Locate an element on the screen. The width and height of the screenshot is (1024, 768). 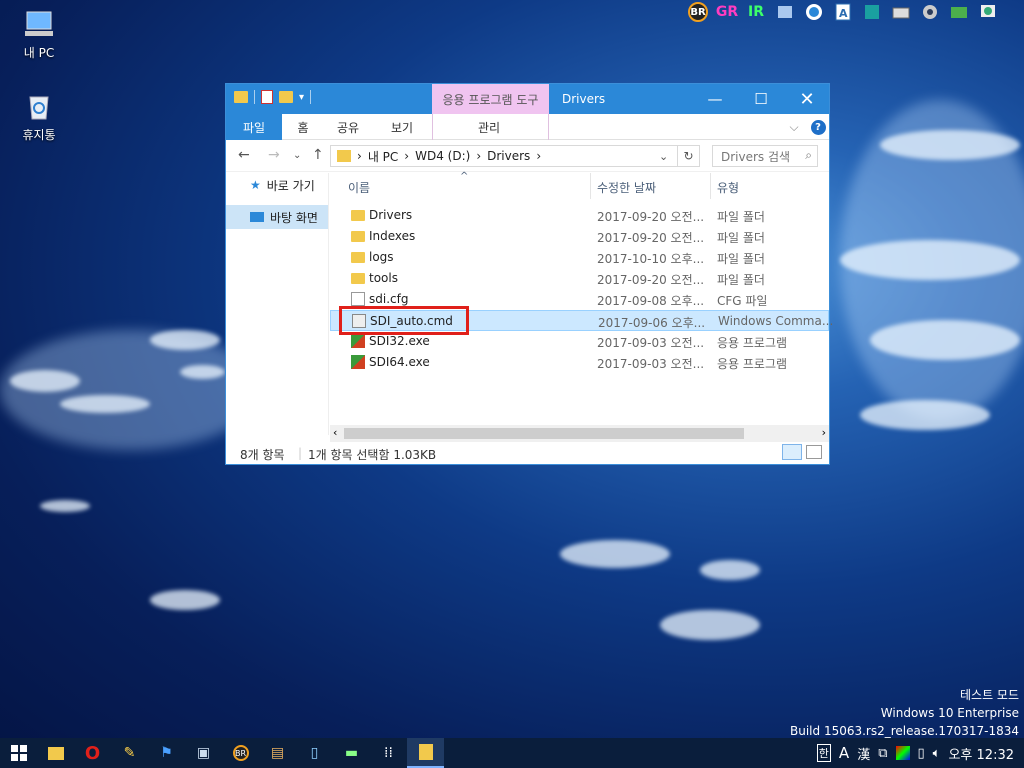
details-view-icon is located at coordinates (792, 452).